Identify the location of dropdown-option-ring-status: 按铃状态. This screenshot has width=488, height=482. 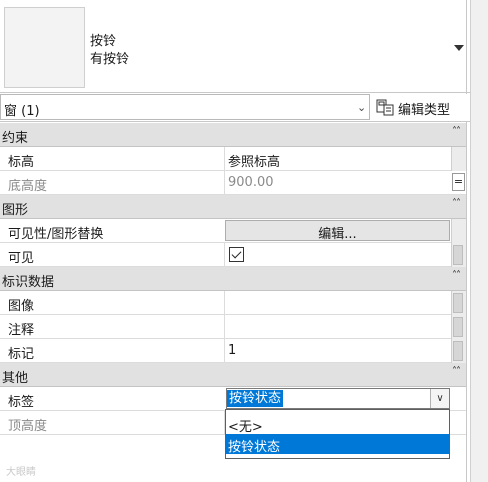
(337, 444).